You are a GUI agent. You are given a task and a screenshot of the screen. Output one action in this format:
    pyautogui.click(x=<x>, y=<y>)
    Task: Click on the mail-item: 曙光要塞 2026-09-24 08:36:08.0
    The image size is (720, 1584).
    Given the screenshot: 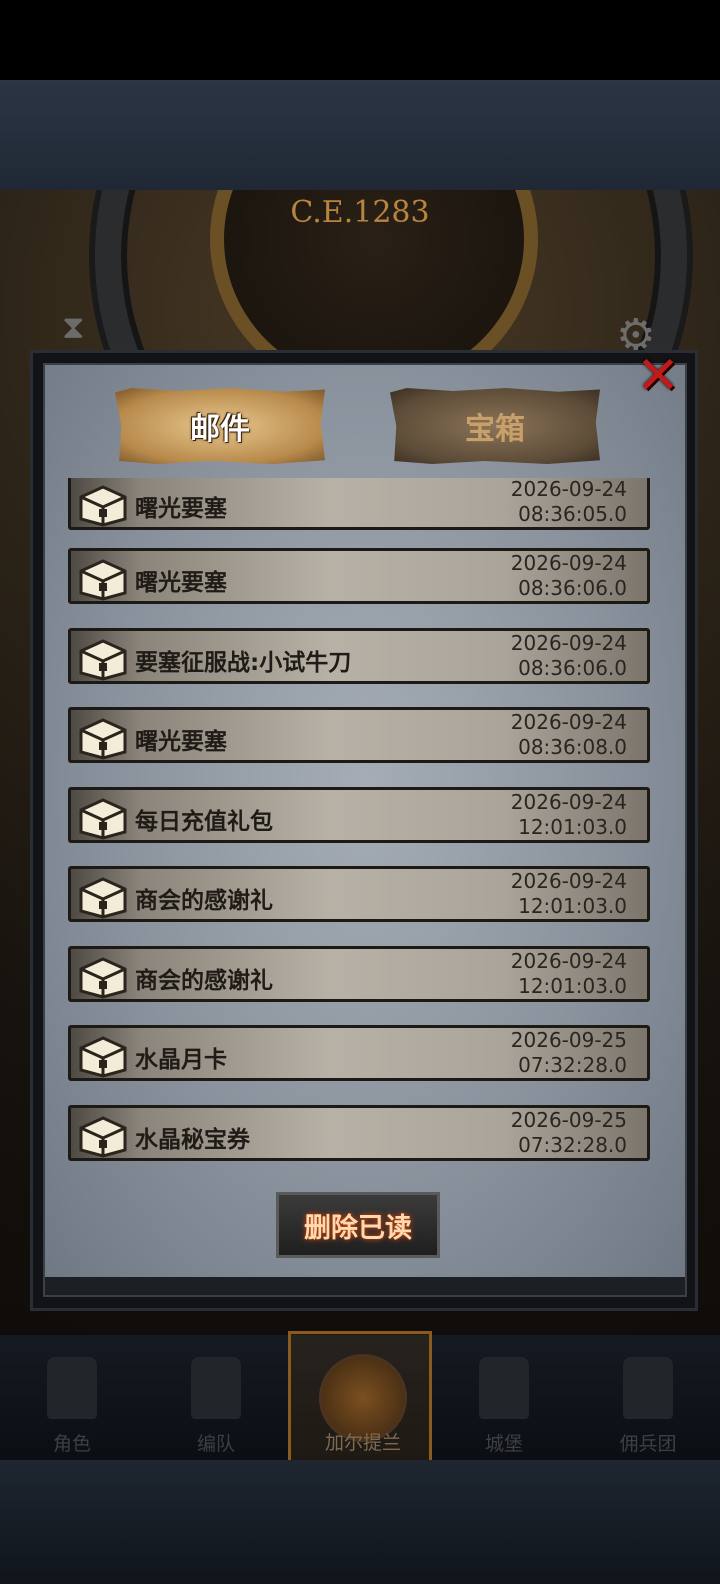 What is the action you would take?
    pyautogui.click(x=359, y=735)
    